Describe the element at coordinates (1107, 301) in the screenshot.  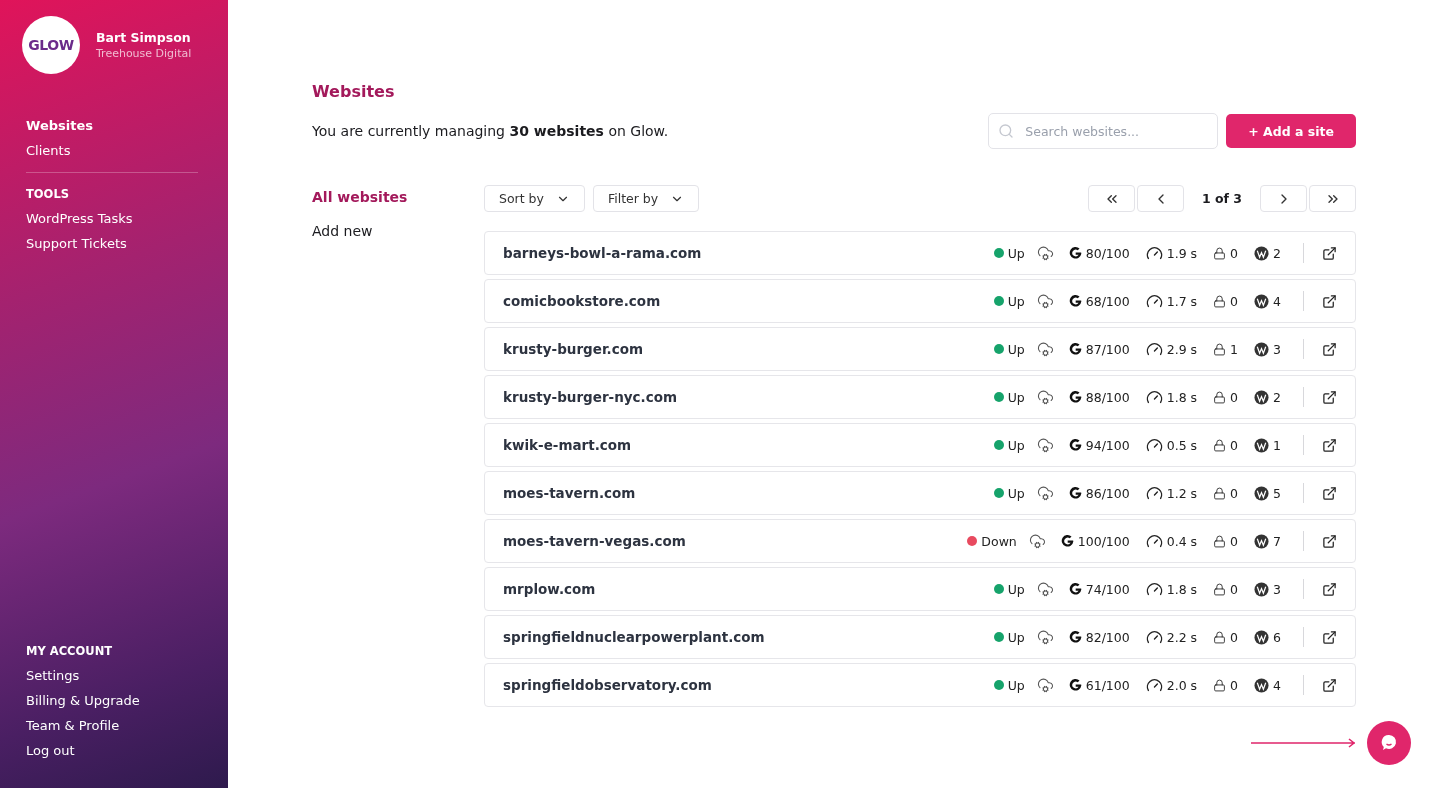
I see `score-text: 68/100` at that location.